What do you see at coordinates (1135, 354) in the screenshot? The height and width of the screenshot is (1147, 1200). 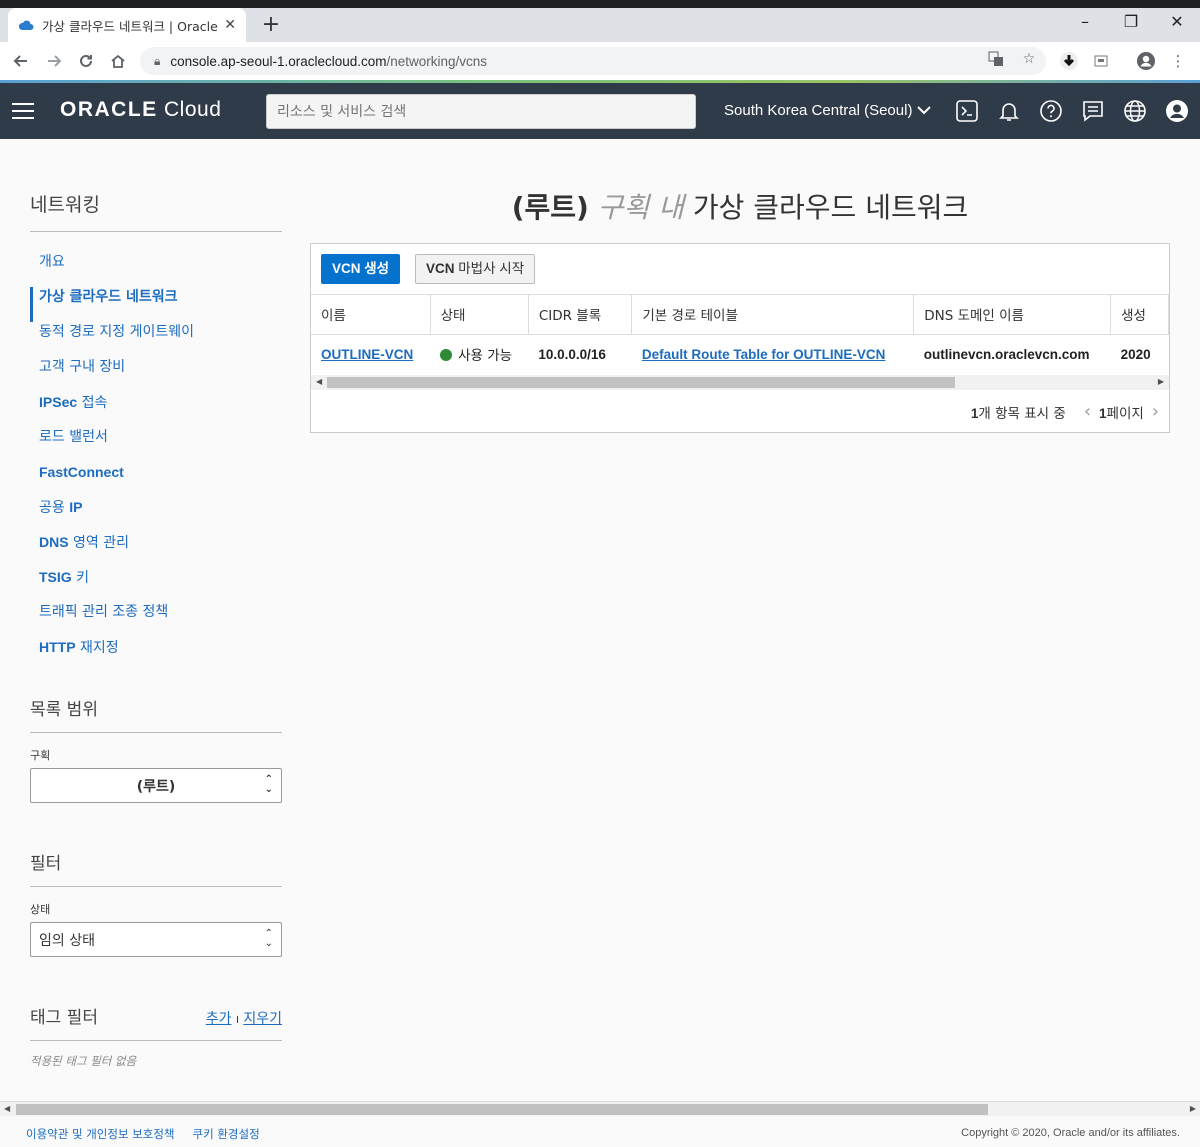 I see `created-cell: 2020` at bounding box center [1135, 354].